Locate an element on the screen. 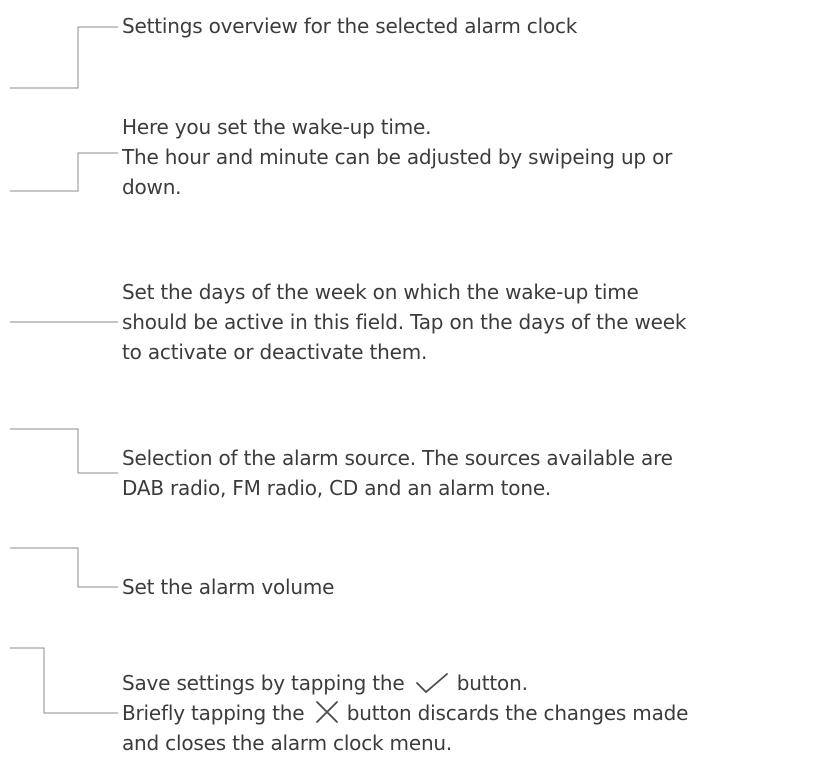 The height and width of the screenshot is (758, 825). note-text: Save settings by tapping the is located at coordinates (263, 683).